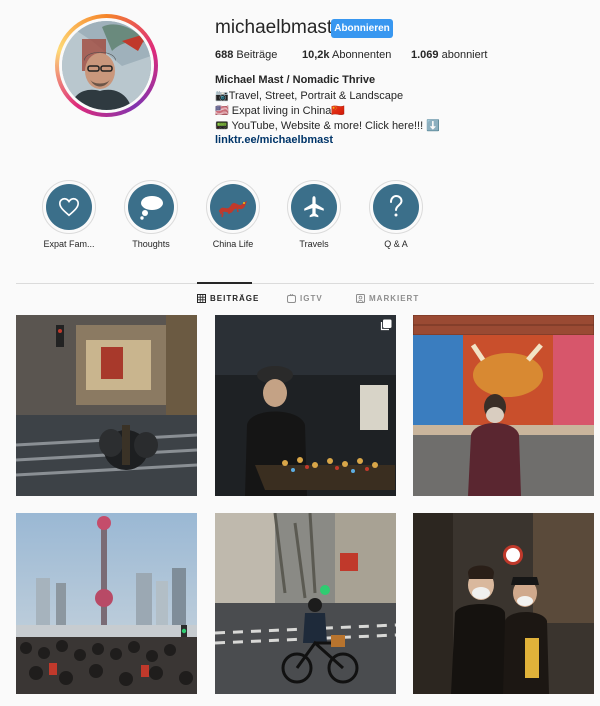 This screenshot has width=600, height=706. I want to click on post-gucci-street-crossing, so click(106, 405).